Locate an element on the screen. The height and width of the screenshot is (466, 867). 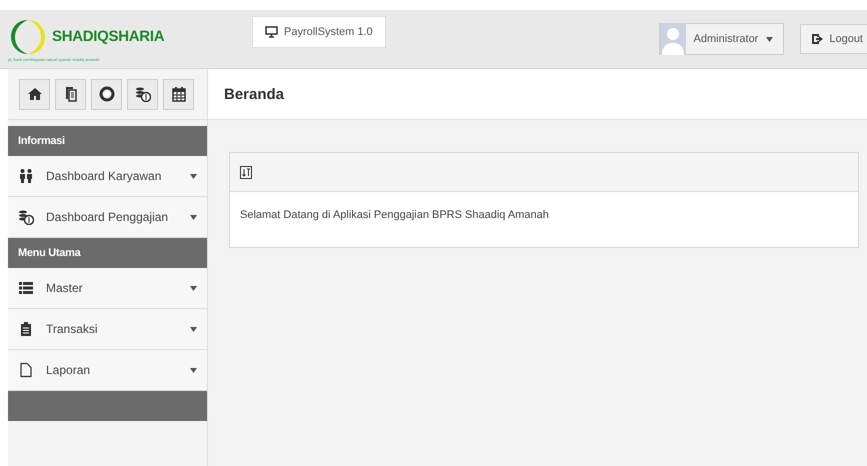
avatar-icon is located at coordinates (673, 39).